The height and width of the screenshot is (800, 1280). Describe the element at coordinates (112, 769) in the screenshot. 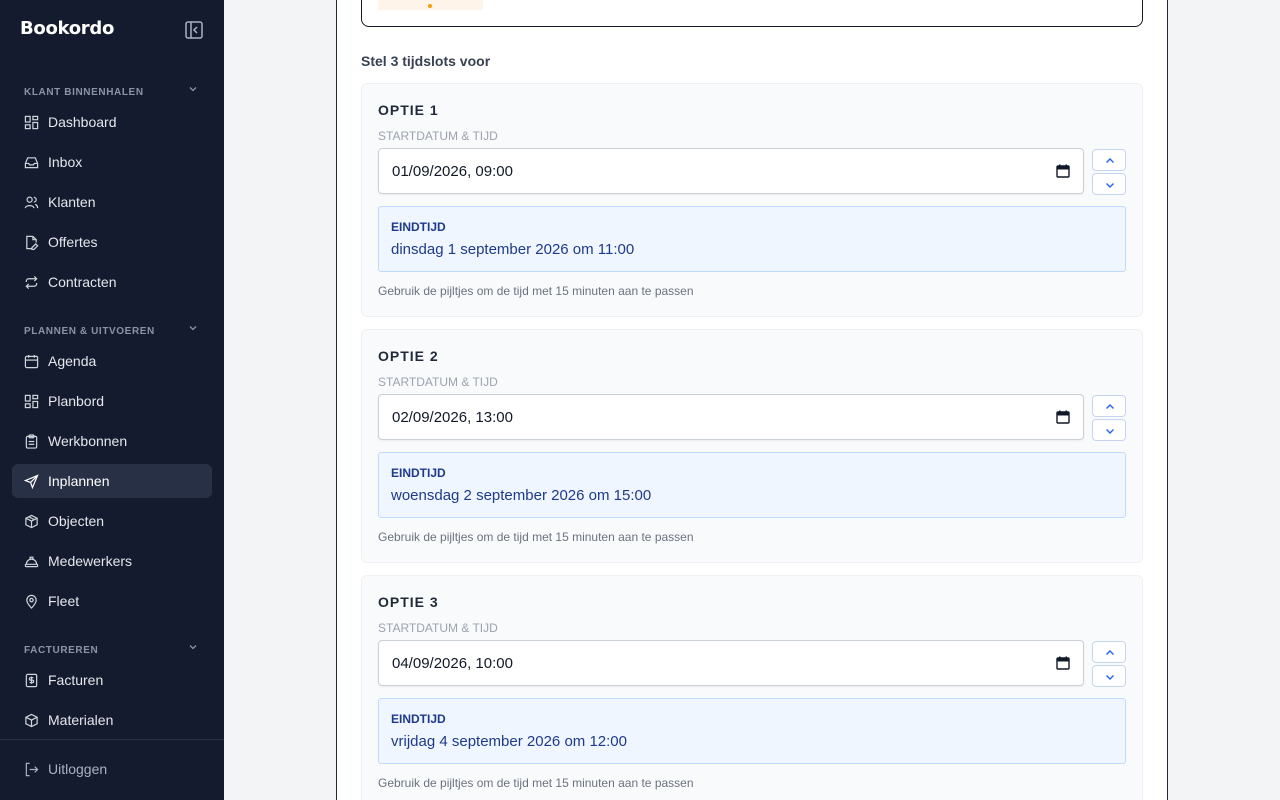

I see `logout-button: Uitloggen` at that location.